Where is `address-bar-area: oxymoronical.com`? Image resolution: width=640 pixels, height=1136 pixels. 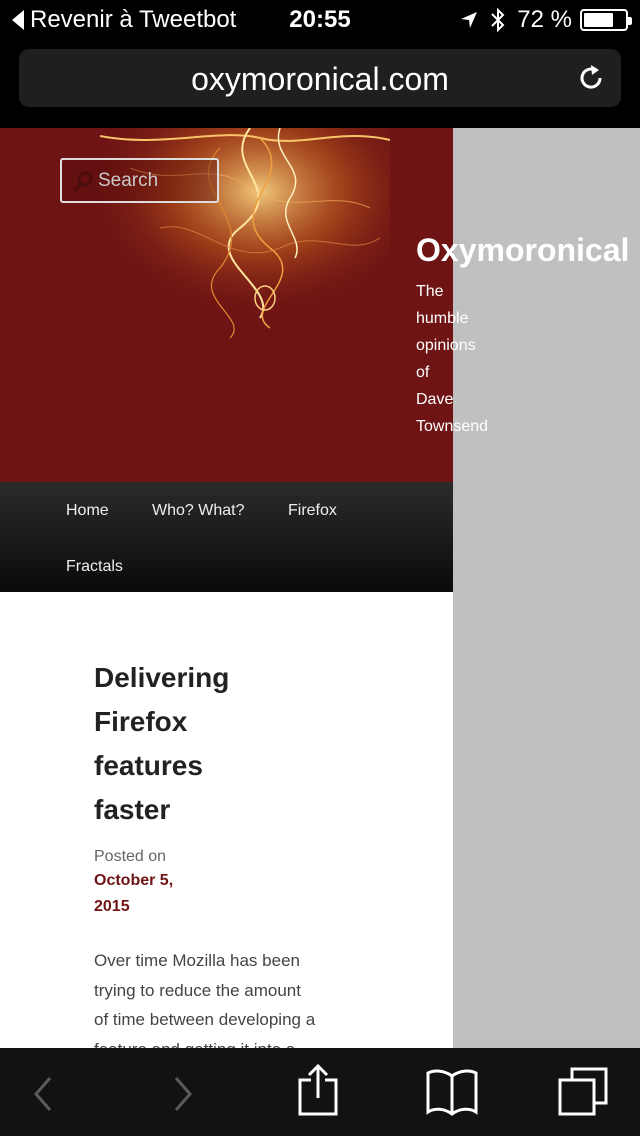 address-bar-area: oxymoronical.com is located at coordinates (320, 84).